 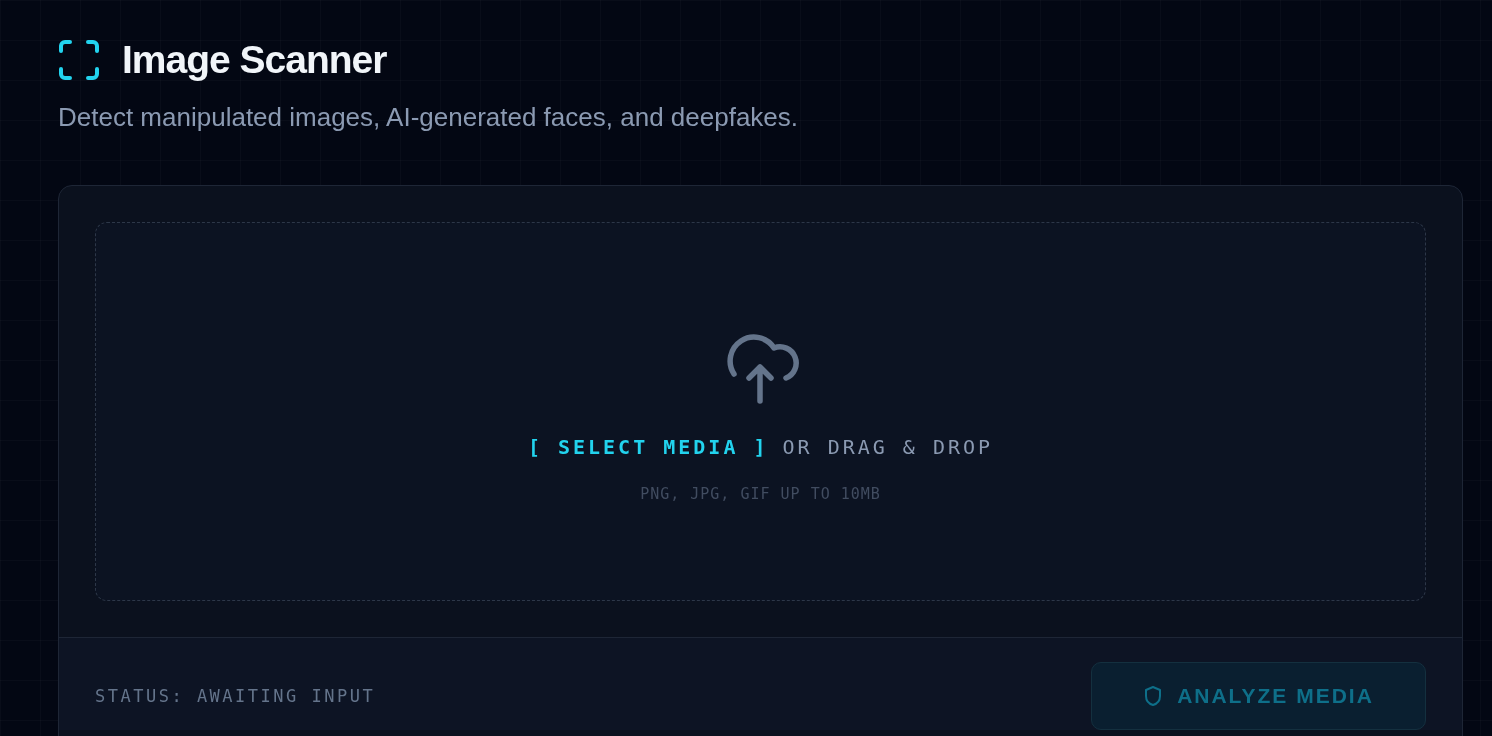 What do you see at coordinates (648, 446) in the screenshot?
I see `select-media-link: [ SELECT MEDIA ]` at bounding box center [648, 446].